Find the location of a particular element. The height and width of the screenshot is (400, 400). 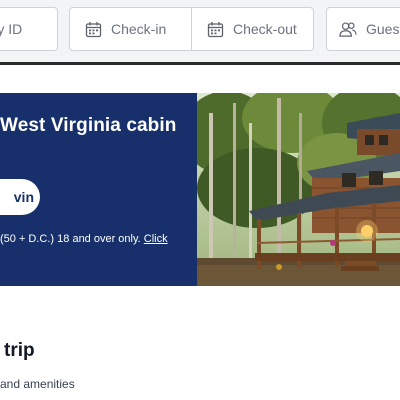

check-in-label: Check-in is located at coordinates (139, 29).